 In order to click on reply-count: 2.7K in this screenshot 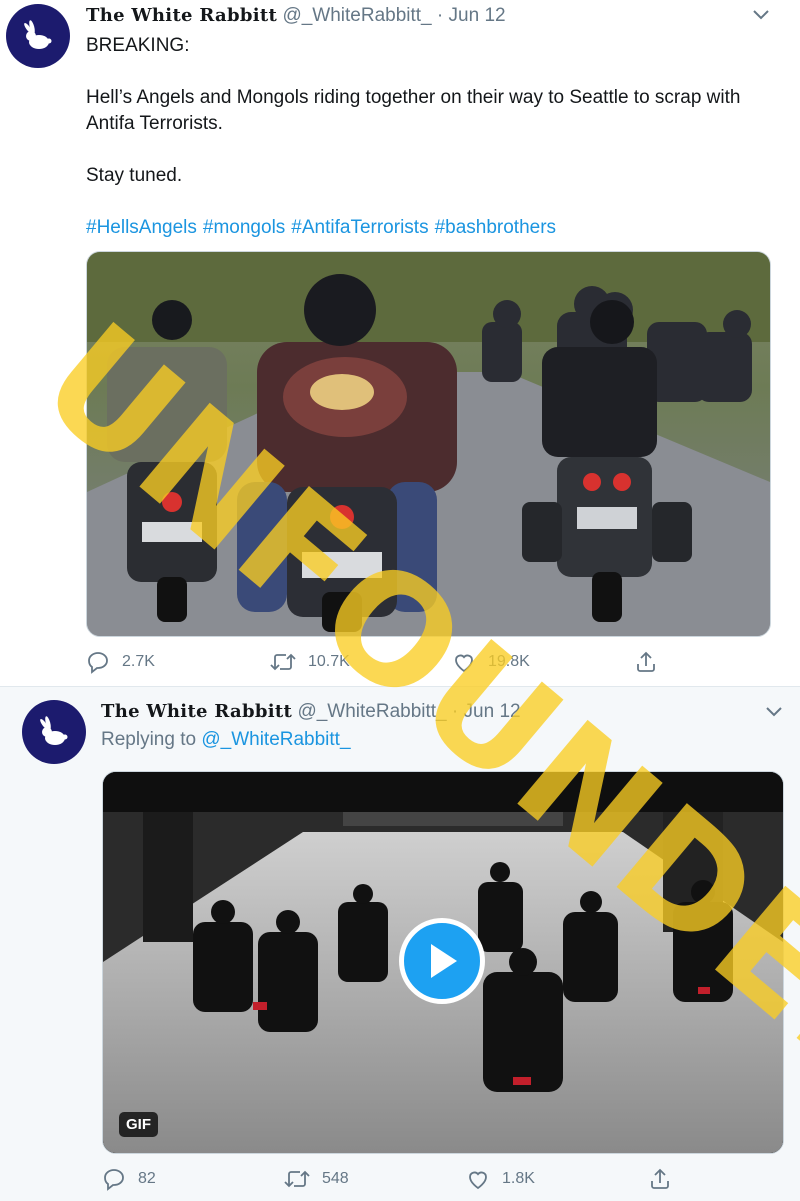, I will do `click(138, 661)`.